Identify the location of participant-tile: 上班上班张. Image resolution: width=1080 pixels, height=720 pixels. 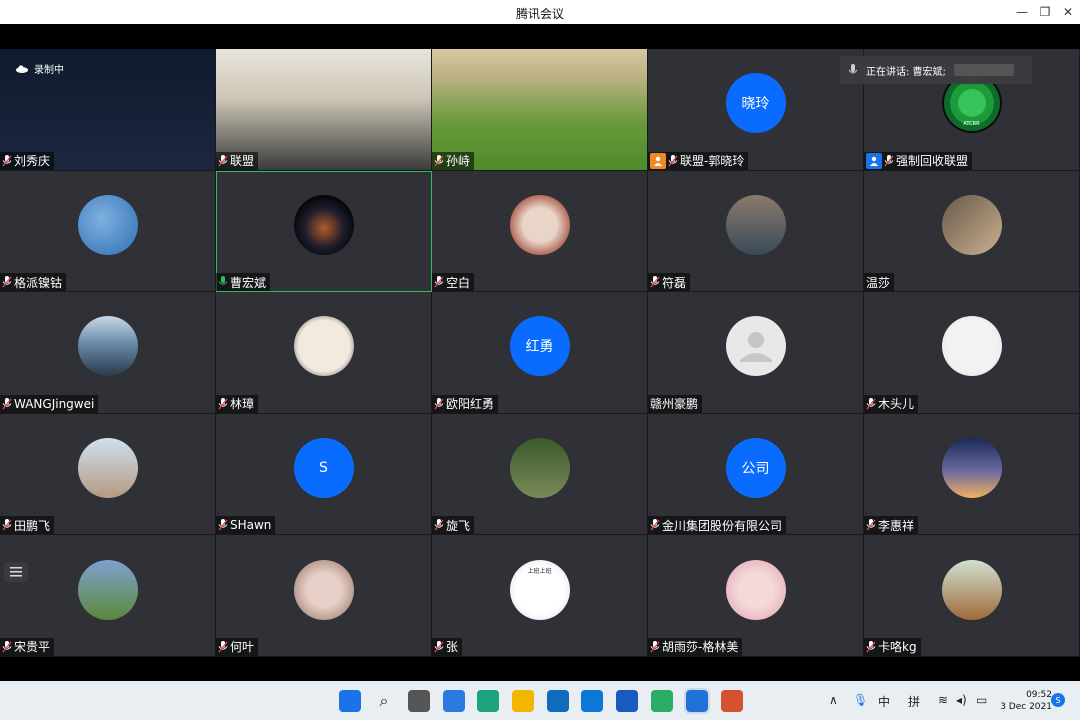
(540, 596).